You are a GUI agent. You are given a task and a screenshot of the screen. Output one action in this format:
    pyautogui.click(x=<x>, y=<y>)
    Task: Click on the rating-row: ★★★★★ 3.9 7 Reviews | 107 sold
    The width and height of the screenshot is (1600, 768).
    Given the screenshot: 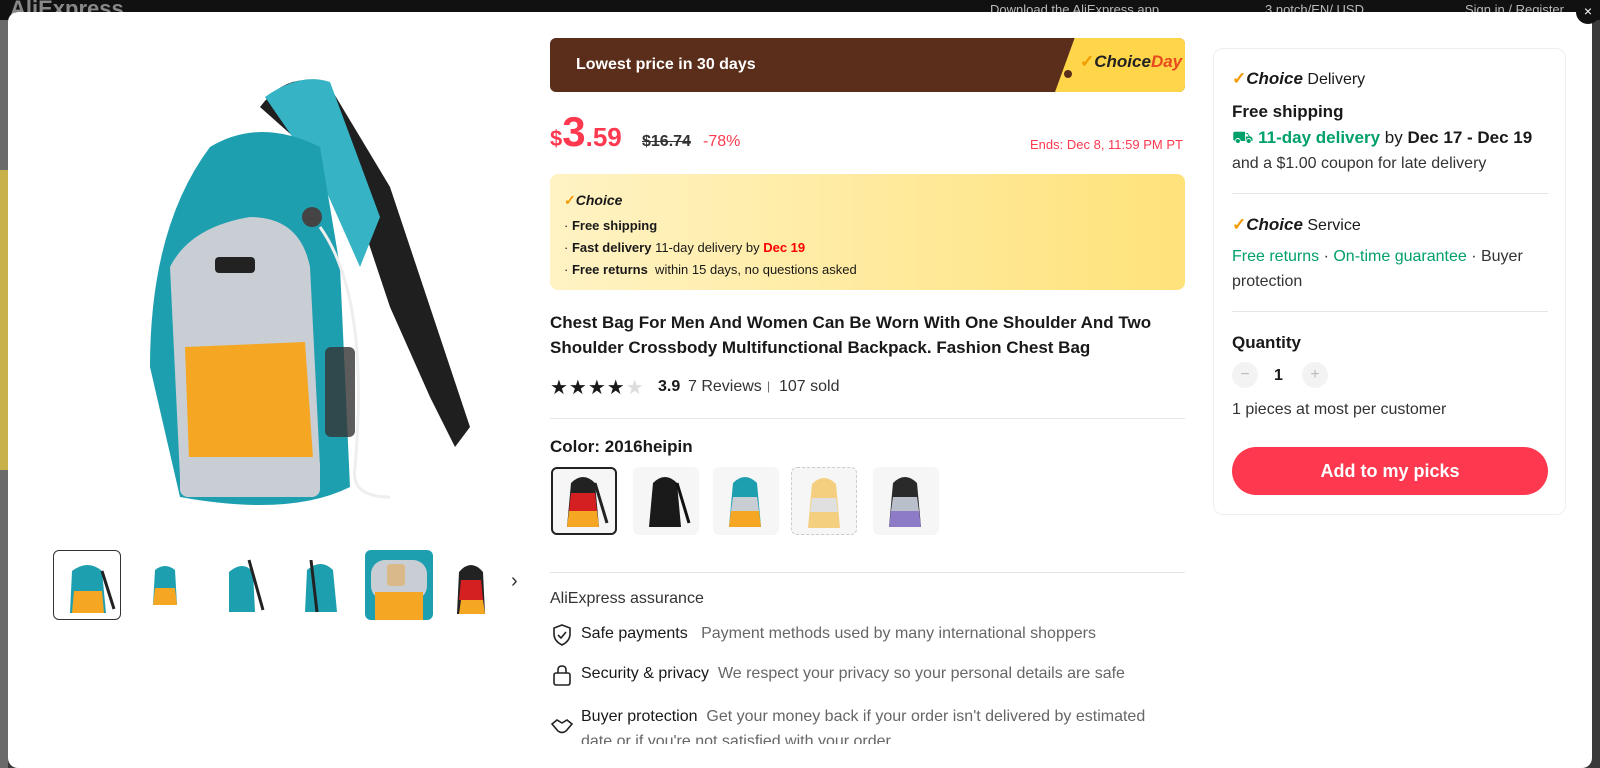 What is the action you would take?
    pyautogui.click(x=695, y=387)
    